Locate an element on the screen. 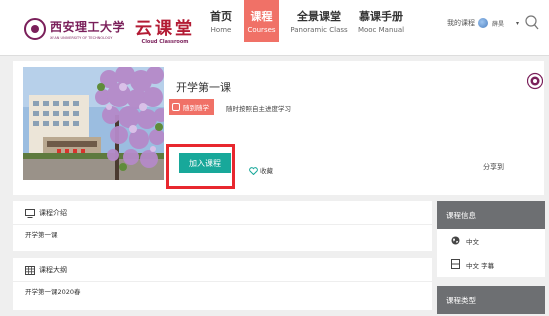  university-badge-icon is located at coordinates (535, 81).